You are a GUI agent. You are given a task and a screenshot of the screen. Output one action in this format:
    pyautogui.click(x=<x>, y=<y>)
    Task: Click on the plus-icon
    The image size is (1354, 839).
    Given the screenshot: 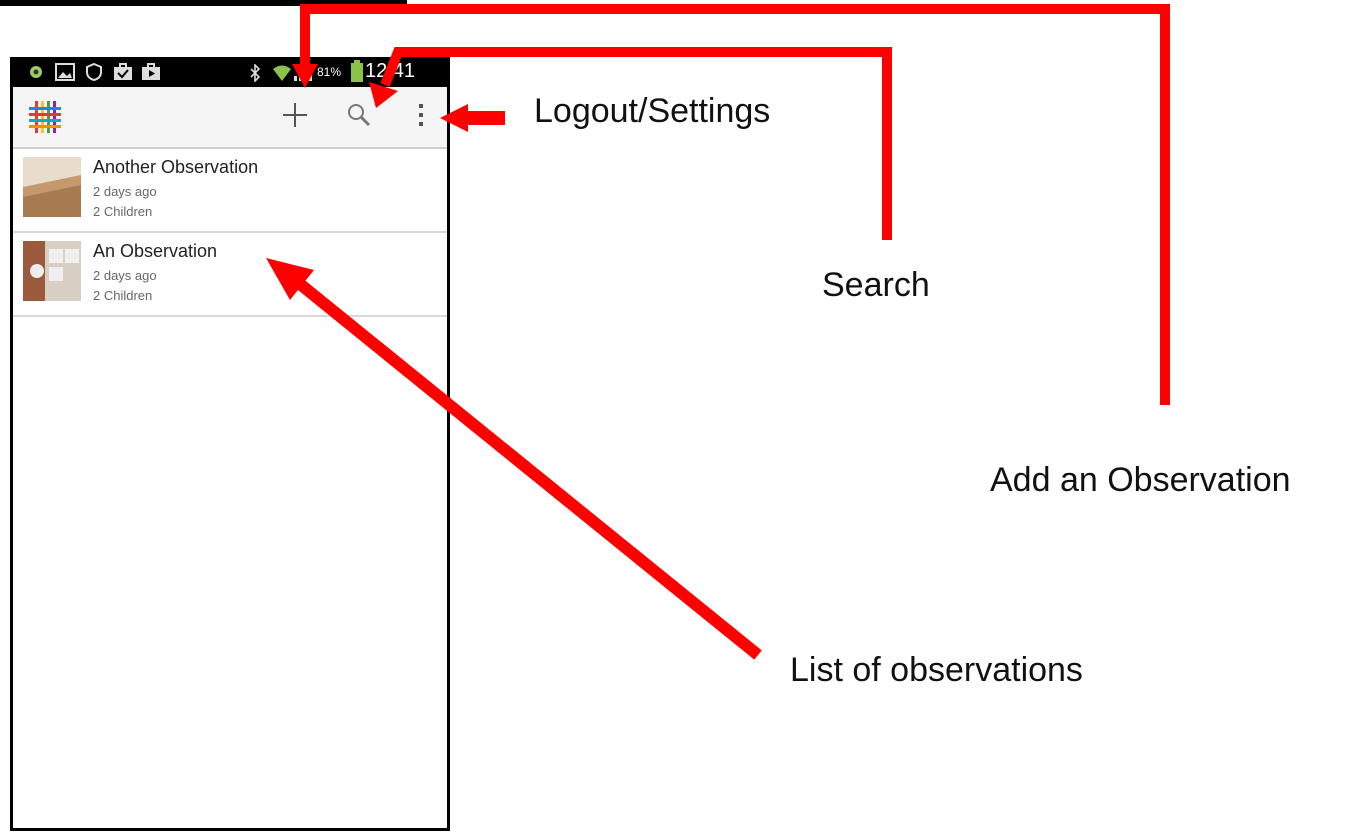 What is the action you would take?
    pyautogui.click(x=295, y=117)
    